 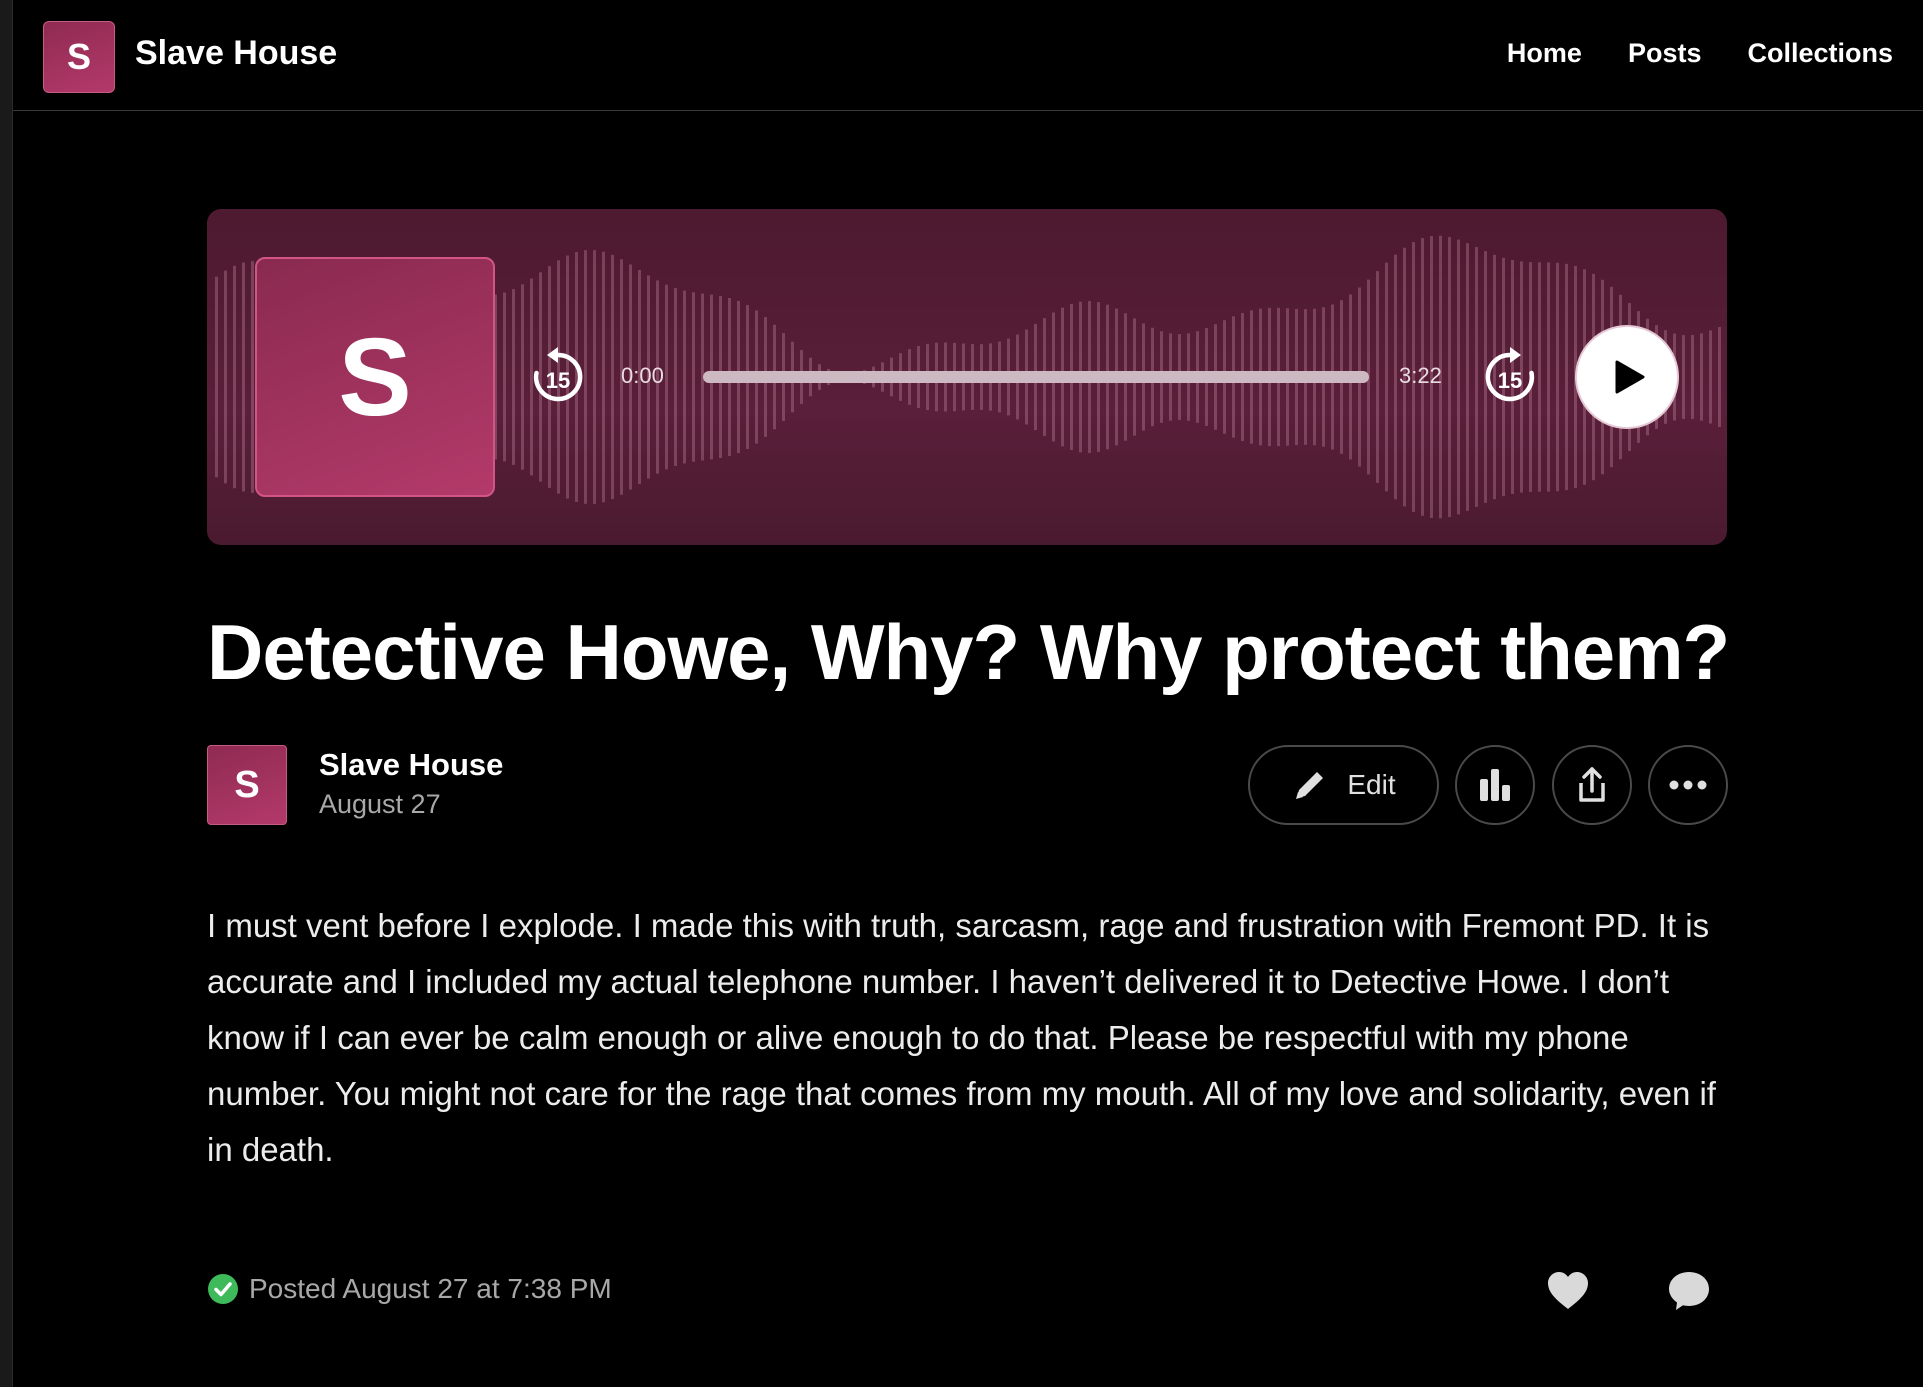 I want to click on comment-icon, so click(x=1689, y=1291).